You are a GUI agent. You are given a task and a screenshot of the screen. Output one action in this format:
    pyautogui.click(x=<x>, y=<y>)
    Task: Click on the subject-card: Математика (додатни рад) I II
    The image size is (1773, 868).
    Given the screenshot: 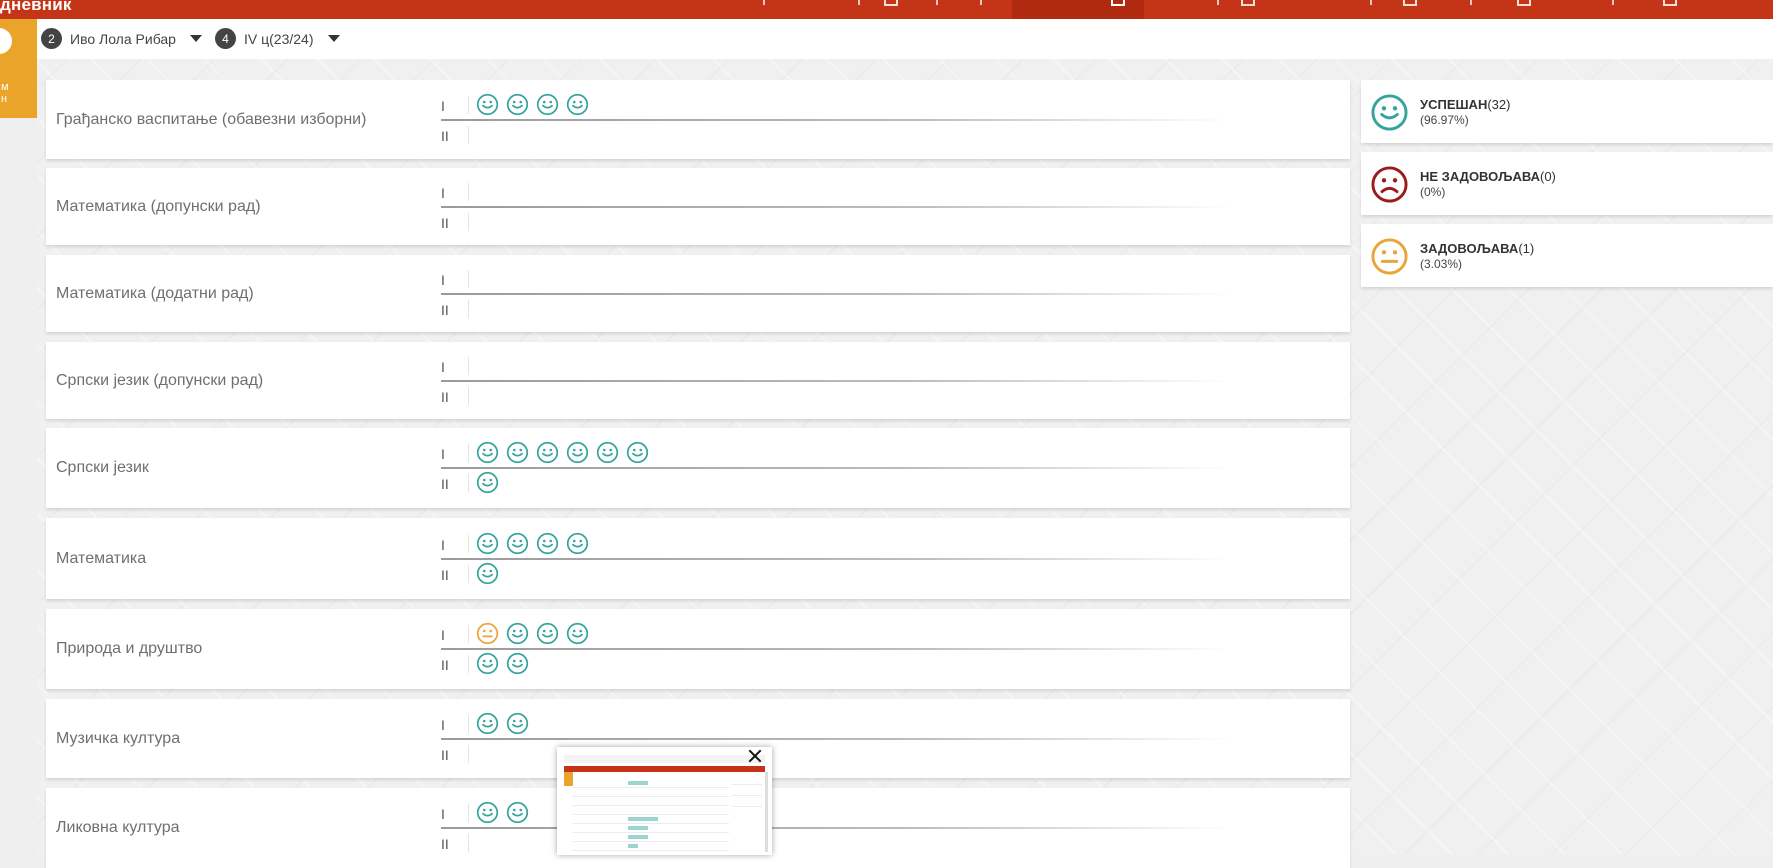 What is the action you would take?
    pyautogui.click(x=698, y=293)
    